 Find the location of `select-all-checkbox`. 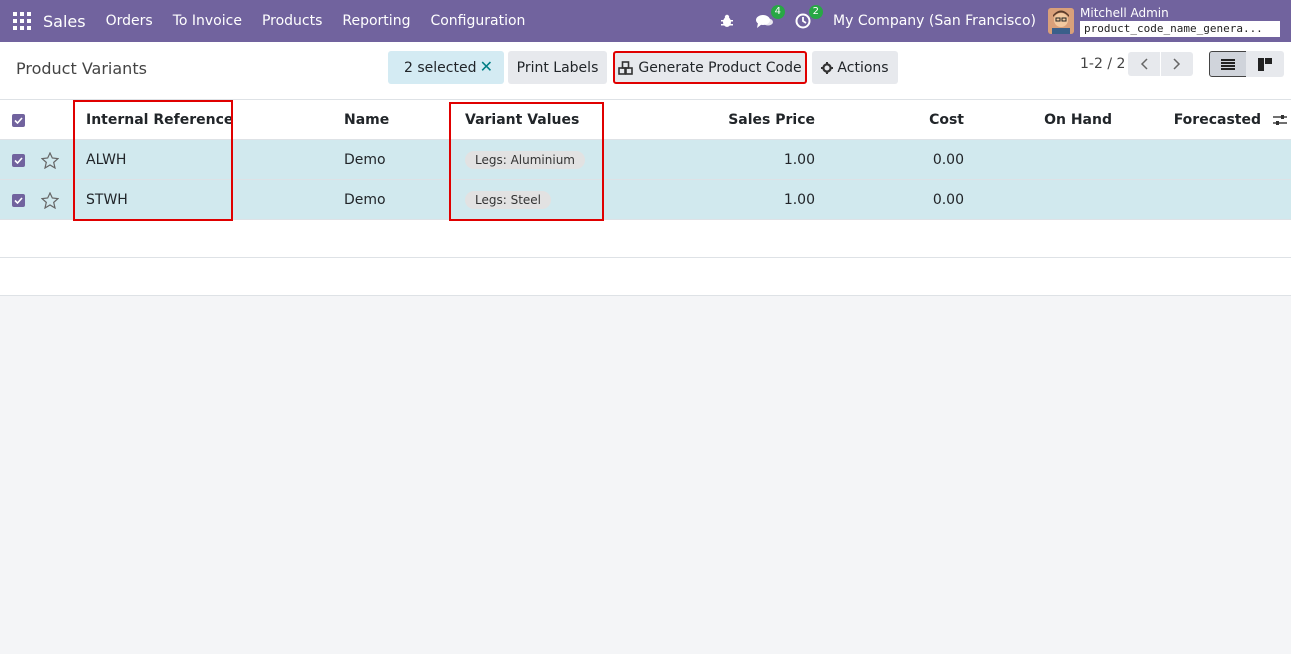

select-all-checkbox is located at coordinates (18, 120).